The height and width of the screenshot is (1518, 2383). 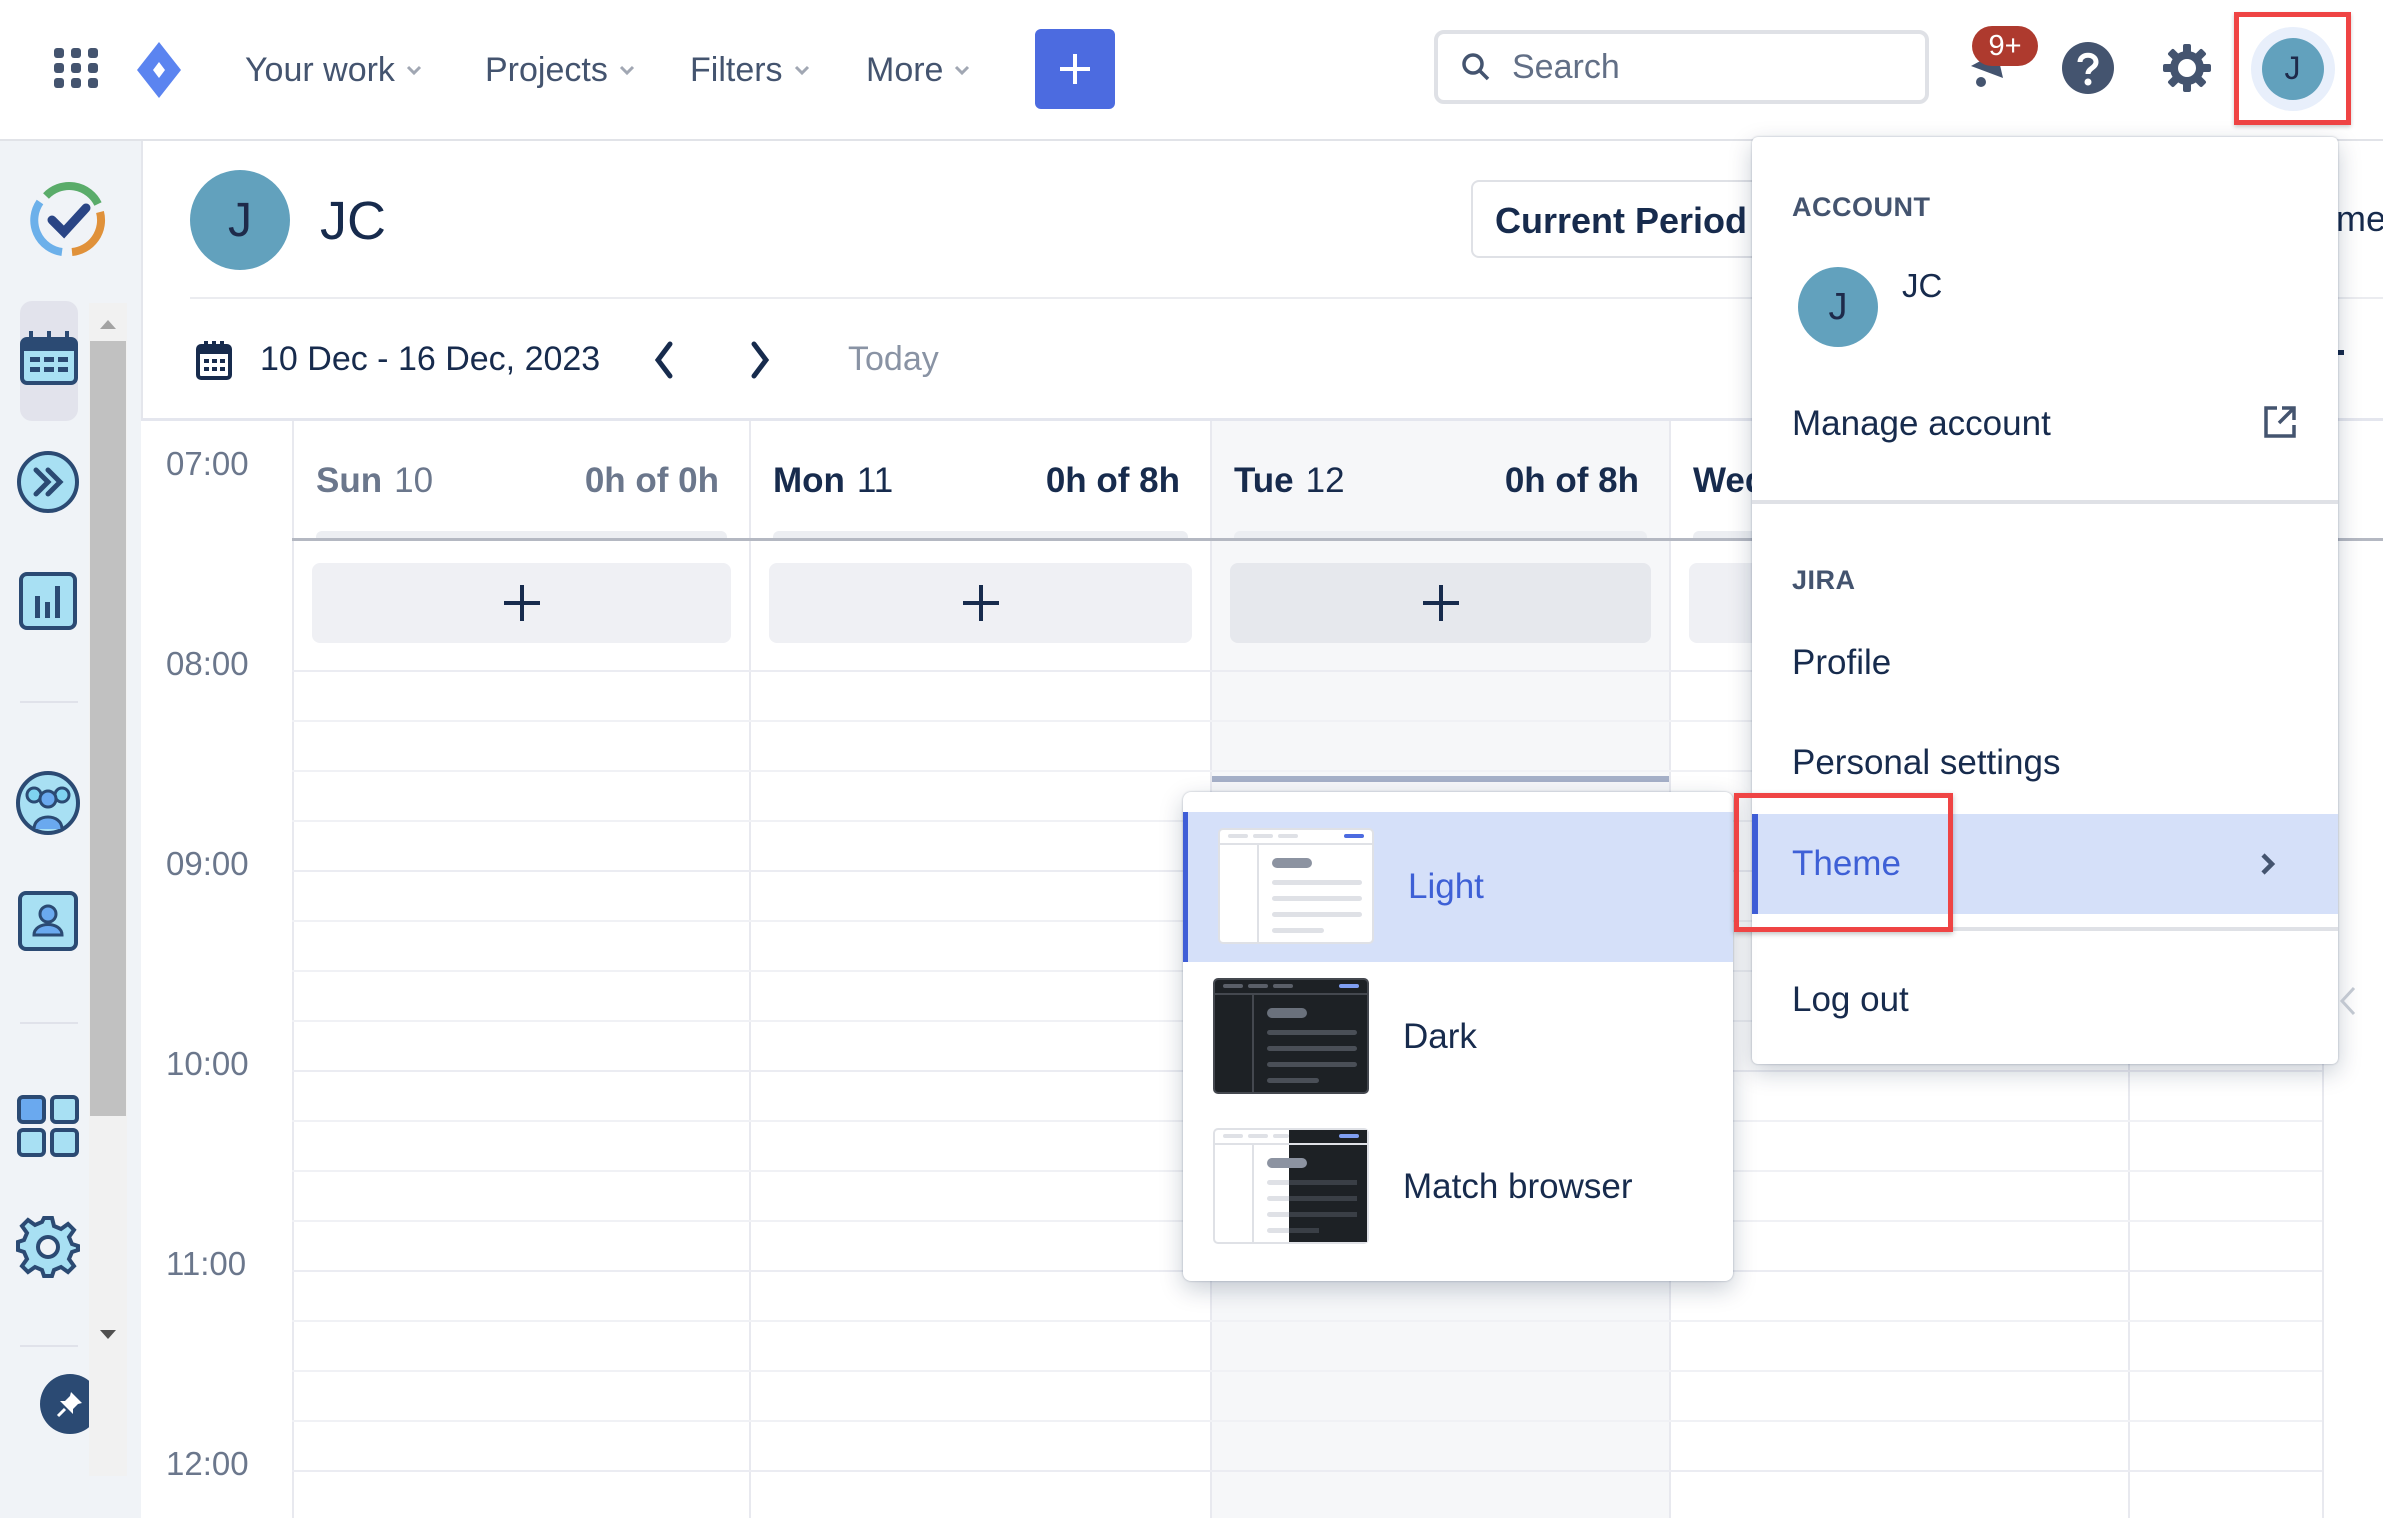 What do you see at coordinates (1458, 1187) in the screenshot?
I see `theme-option-match-browser: Match browser` at bounding box center [1458, 1187].